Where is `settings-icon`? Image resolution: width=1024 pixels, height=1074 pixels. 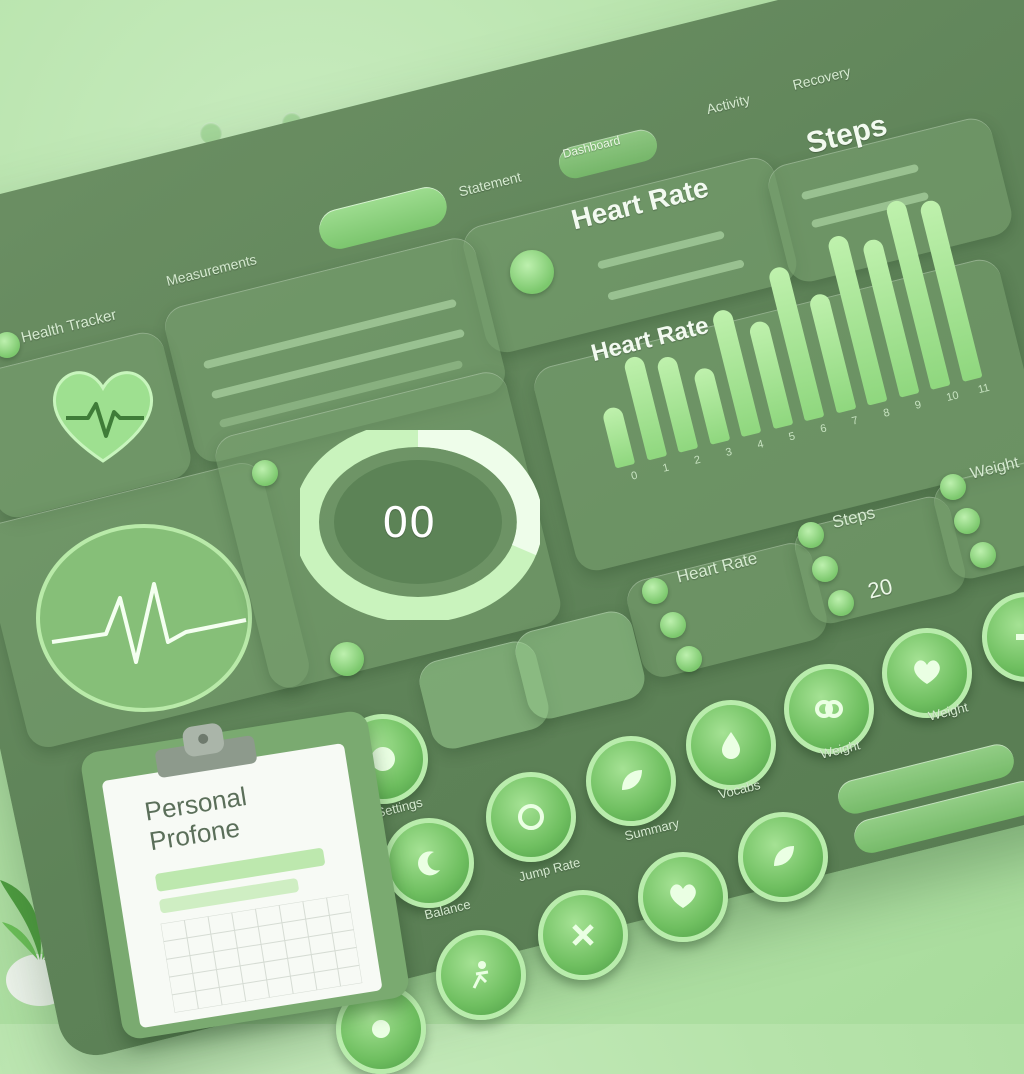 settings-icon is located at coordinates (381, 1029).